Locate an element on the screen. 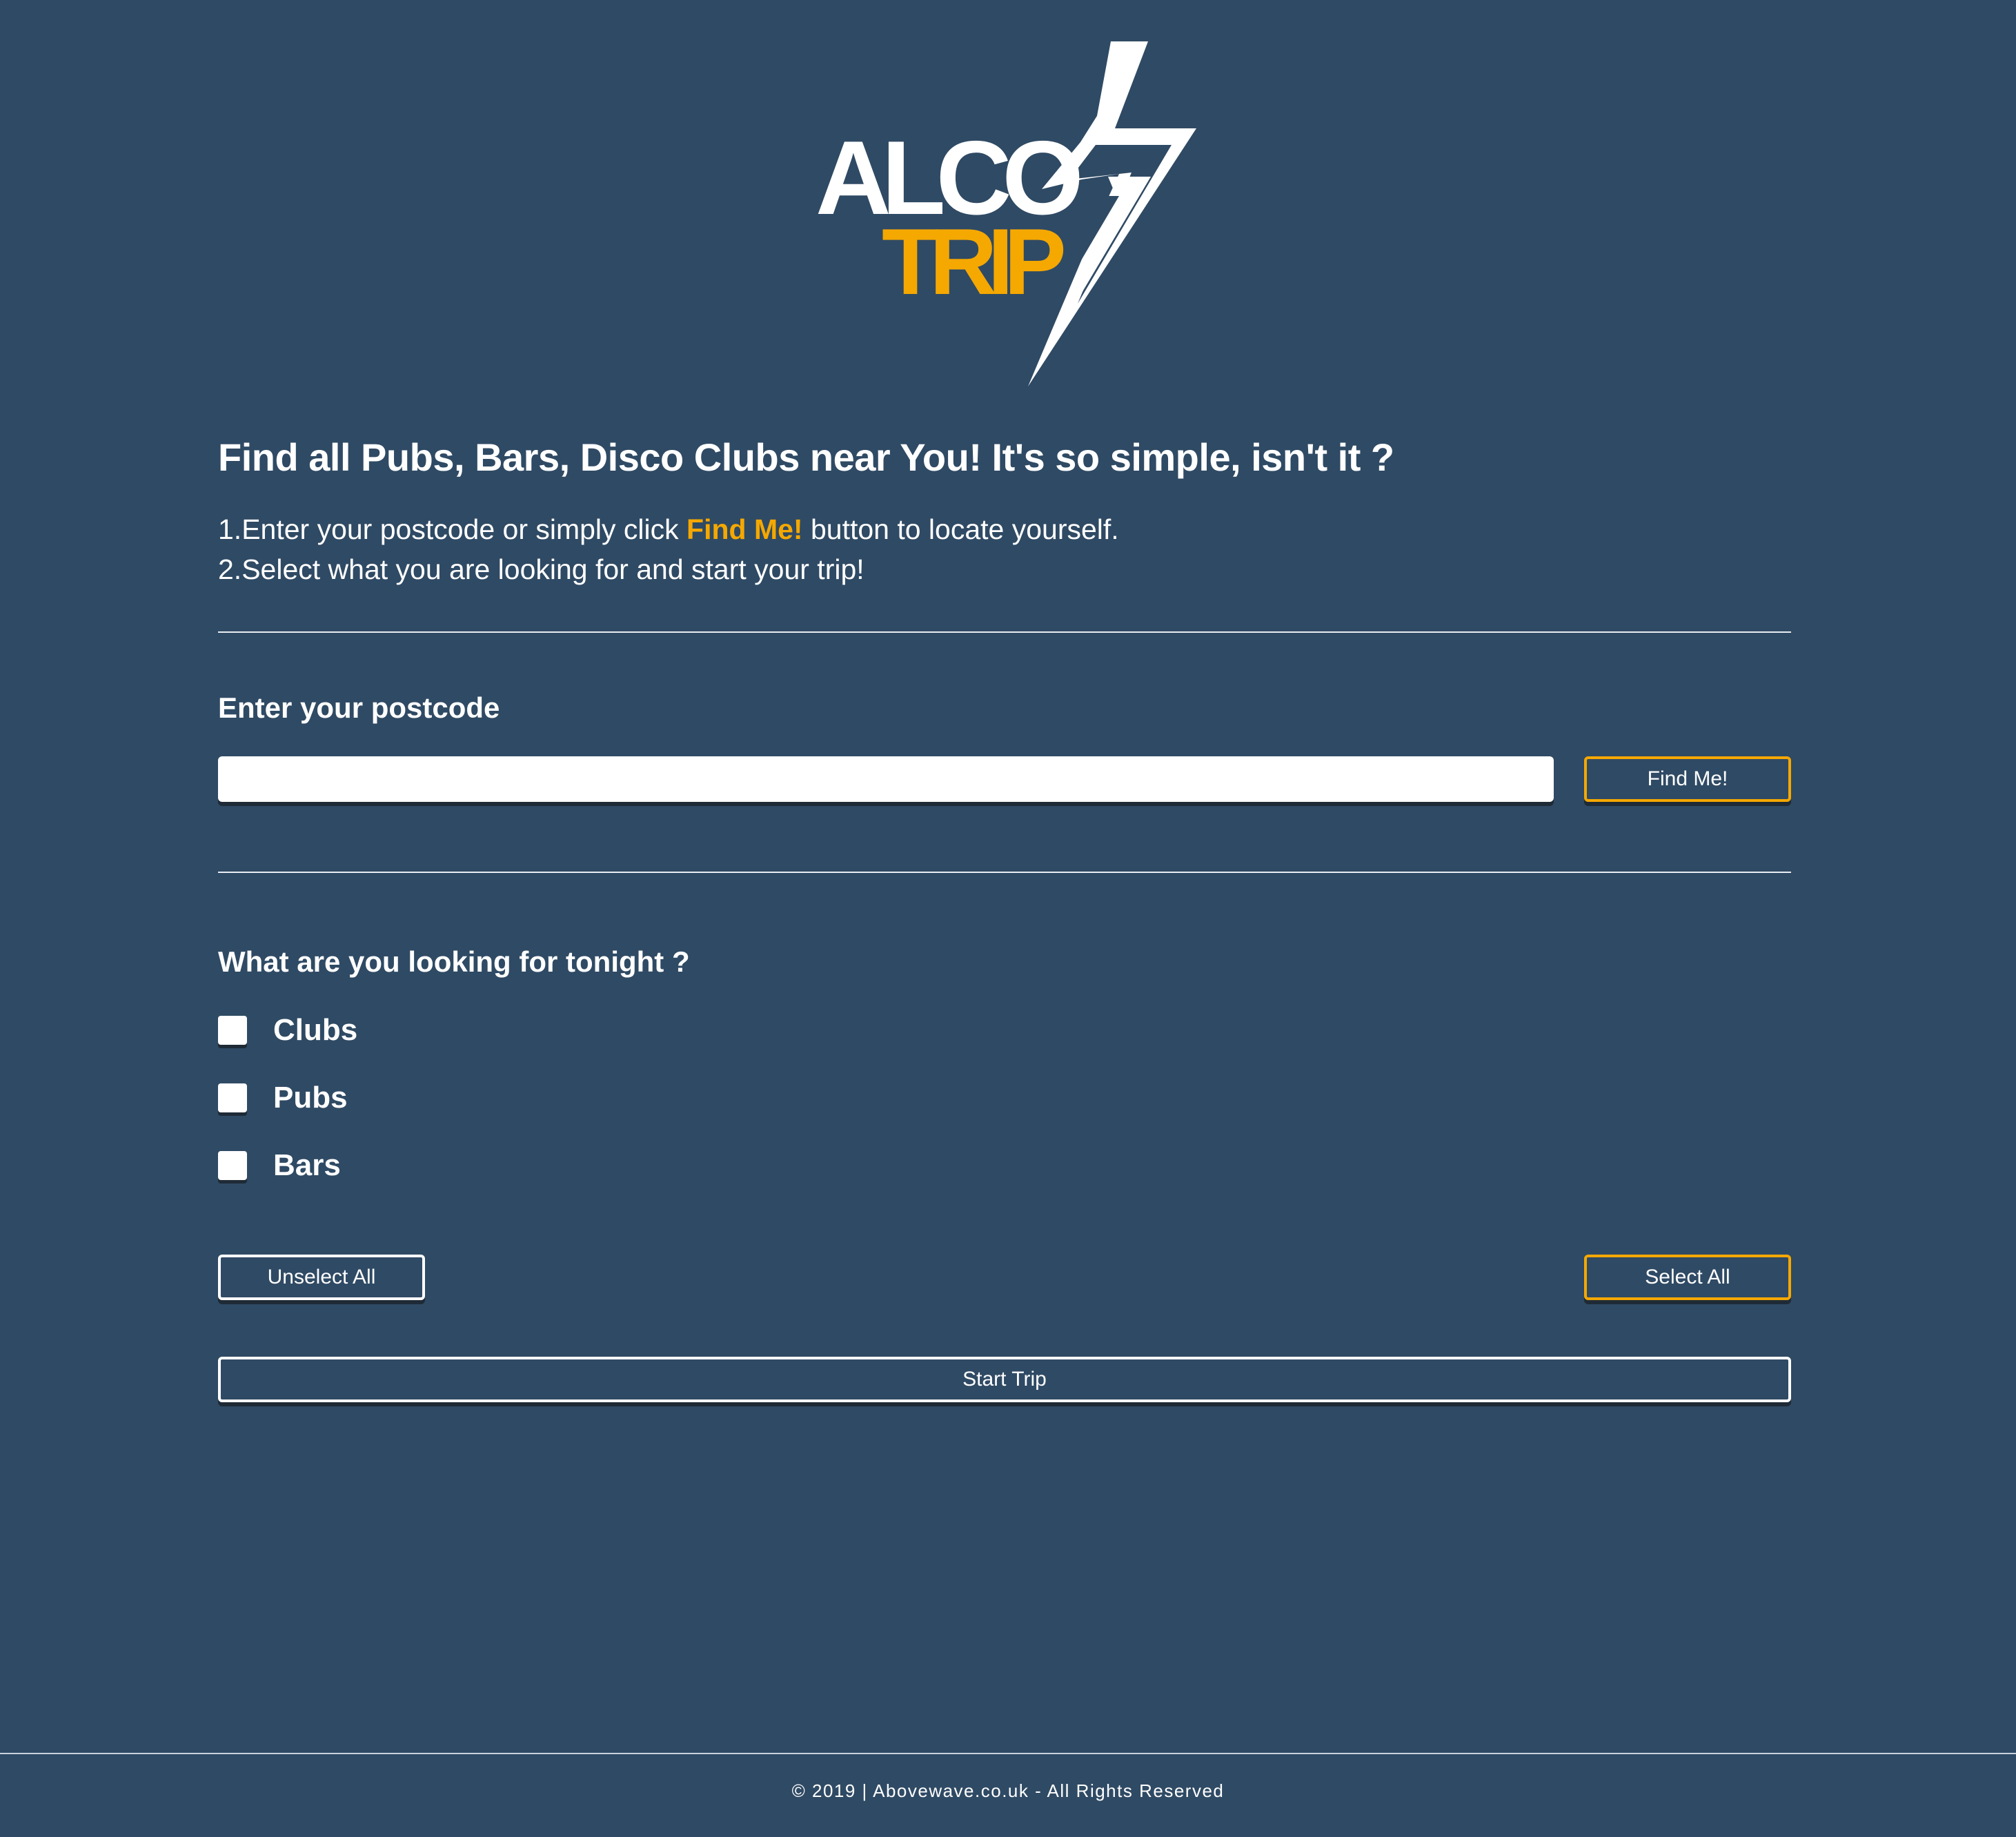 Image resolution: width=2016 pixels, height=1837 pixels. postcode-input is located at coordinates (886, 779).